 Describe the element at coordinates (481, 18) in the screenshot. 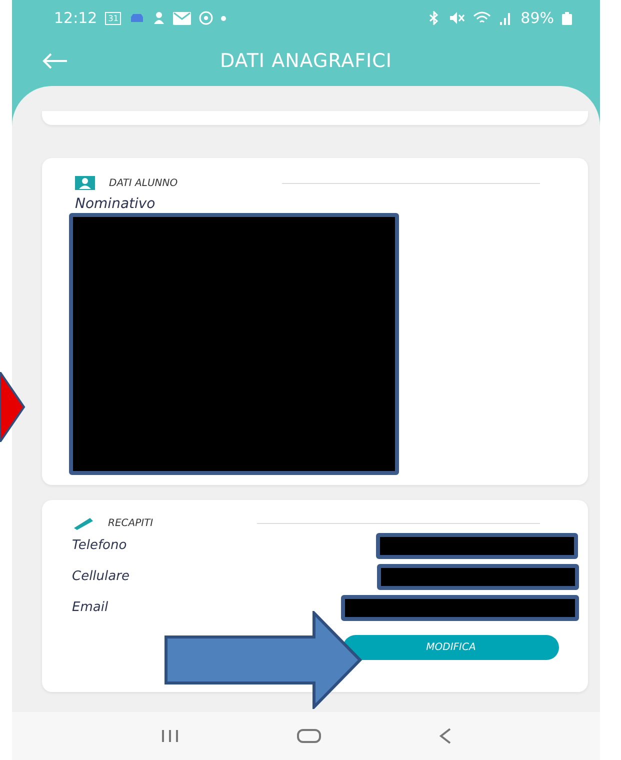

I see `wifi-icon` at that location.